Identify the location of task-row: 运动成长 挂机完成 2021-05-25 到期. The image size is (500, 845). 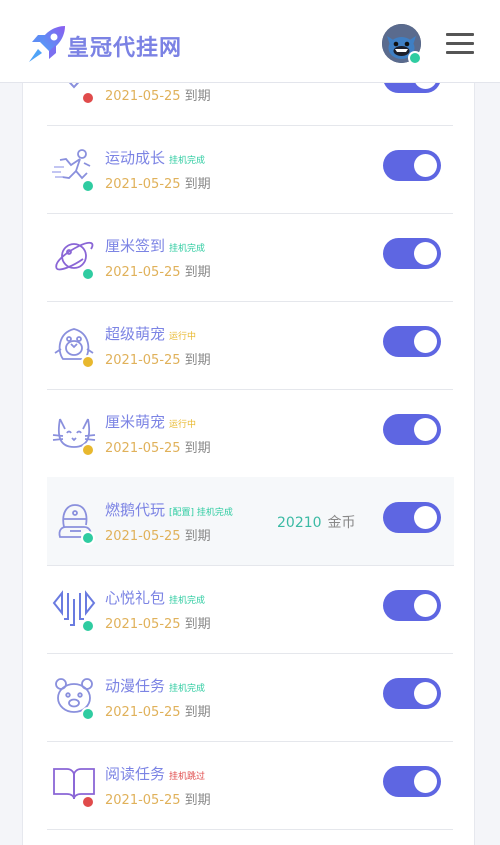
(250, 169).